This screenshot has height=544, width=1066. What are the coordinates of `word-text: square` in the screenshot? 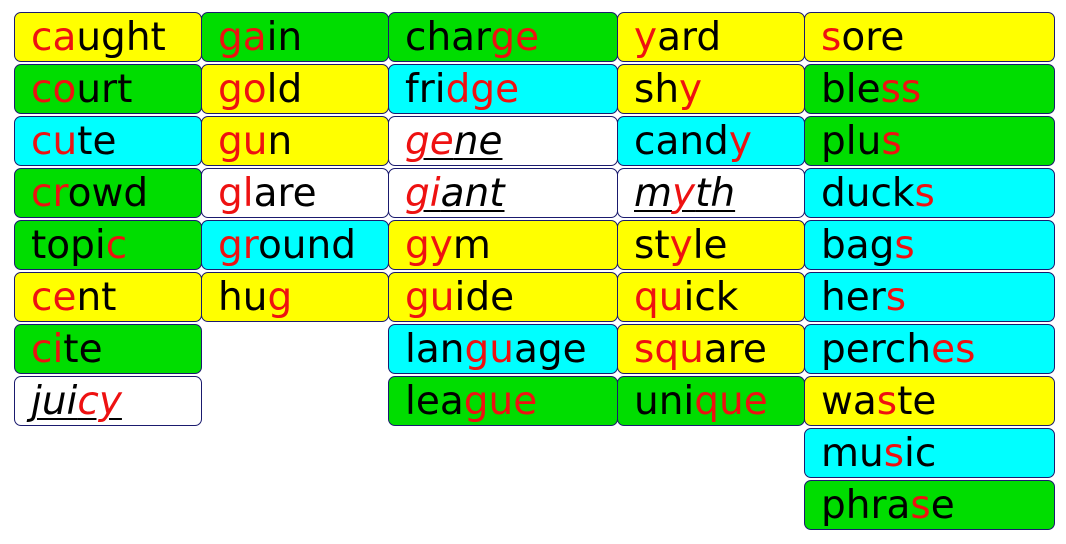 It's located at (700, 349).